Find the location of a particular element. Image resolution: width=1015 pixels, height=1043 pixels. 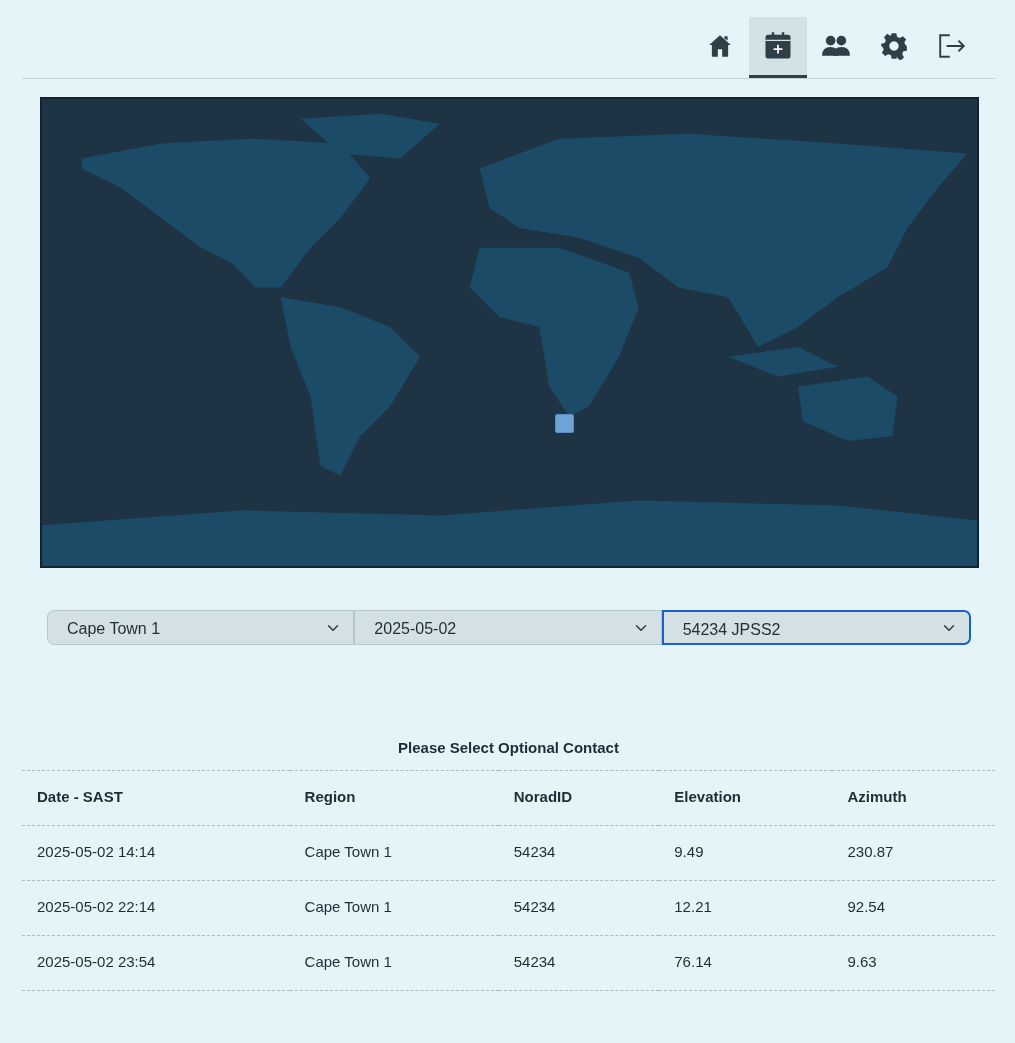

column-header: Elevation is located at coordinates (746, 797).